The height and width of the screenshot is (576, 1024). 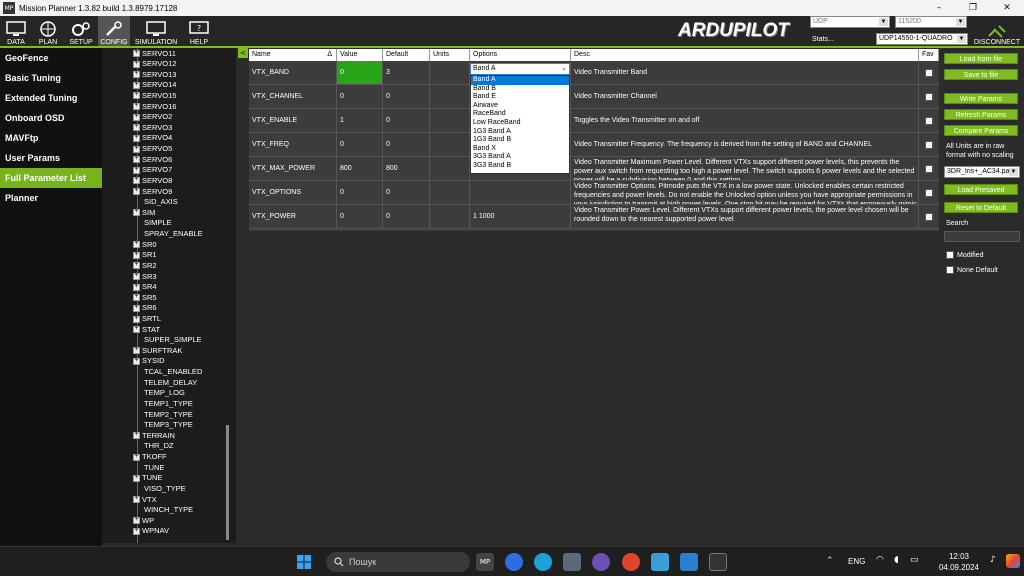 What do you see at coordinates (981, 207) in the screenshot?
I see `reset-to-default-button: Reset to Default` at bounding box center [981, 207].